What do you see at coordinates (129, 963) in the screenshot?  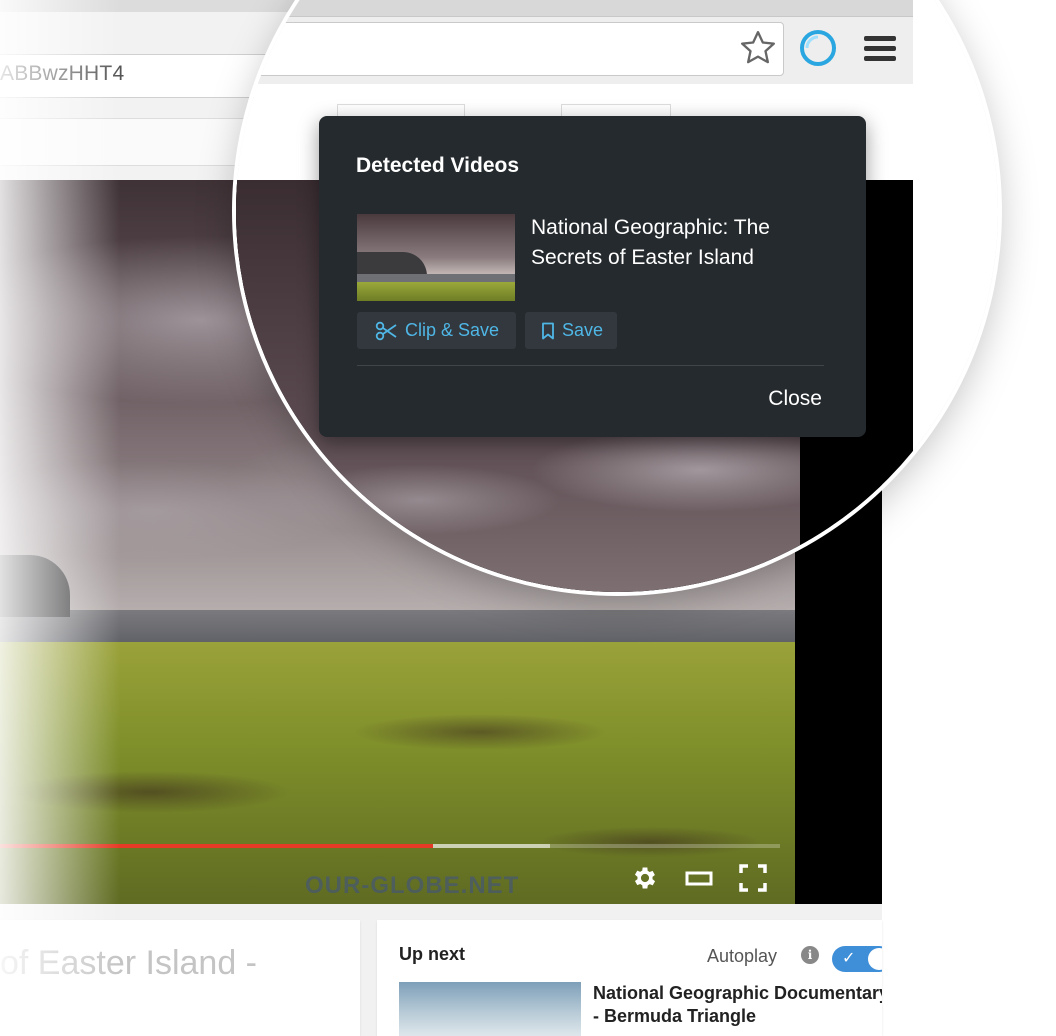 I see `video-title-heading: of Easter Island -` at bounding box center [129, 963].